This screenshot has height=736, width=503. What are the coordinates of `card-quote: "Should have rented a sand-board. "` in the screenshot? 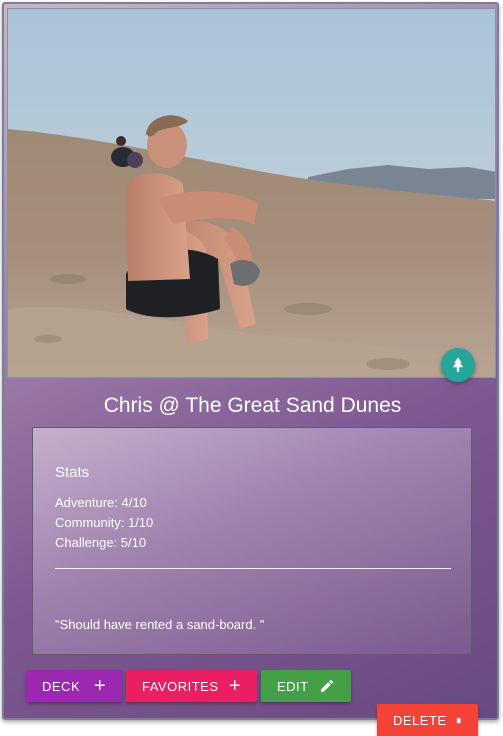 It's located at (160, 624).